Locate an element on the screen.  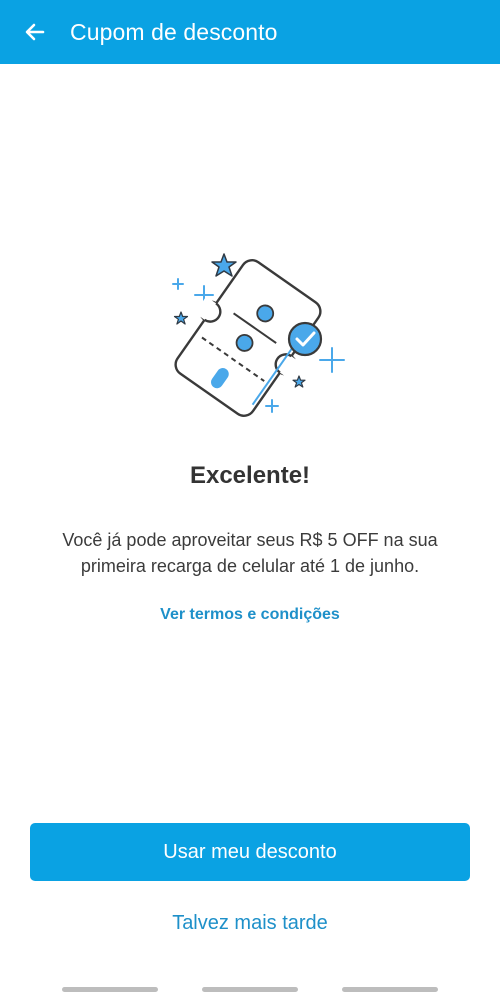
nav-back-handle is located at coordinates (390, 989).